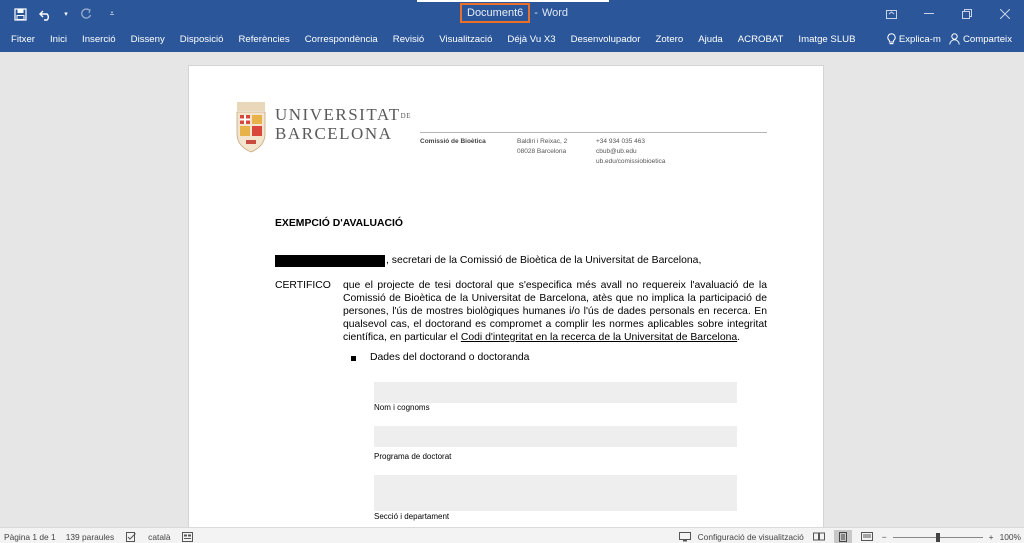  I want to click on zoom-thumb, so click(937, 537).